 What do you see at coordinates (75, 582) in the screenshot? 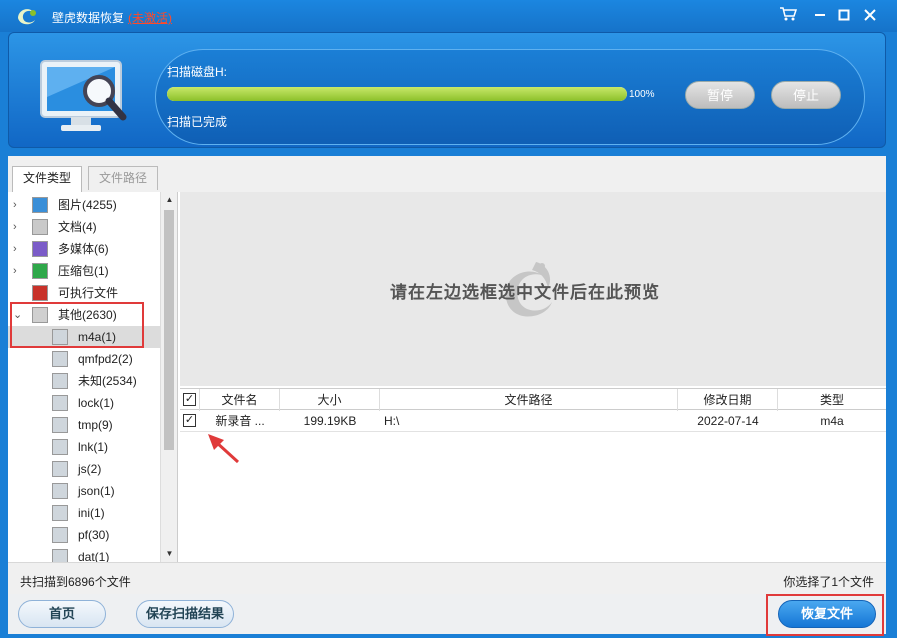
I see `scan-count-text: 共扫描到6896个文件` at bounding box center [75, 582].